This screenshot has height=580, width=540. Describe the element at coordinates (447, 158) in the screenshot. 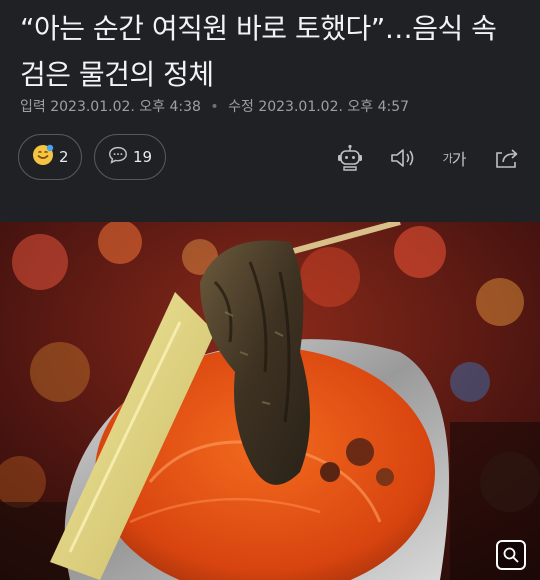

I see `font-size-small-label: 가` at that location.